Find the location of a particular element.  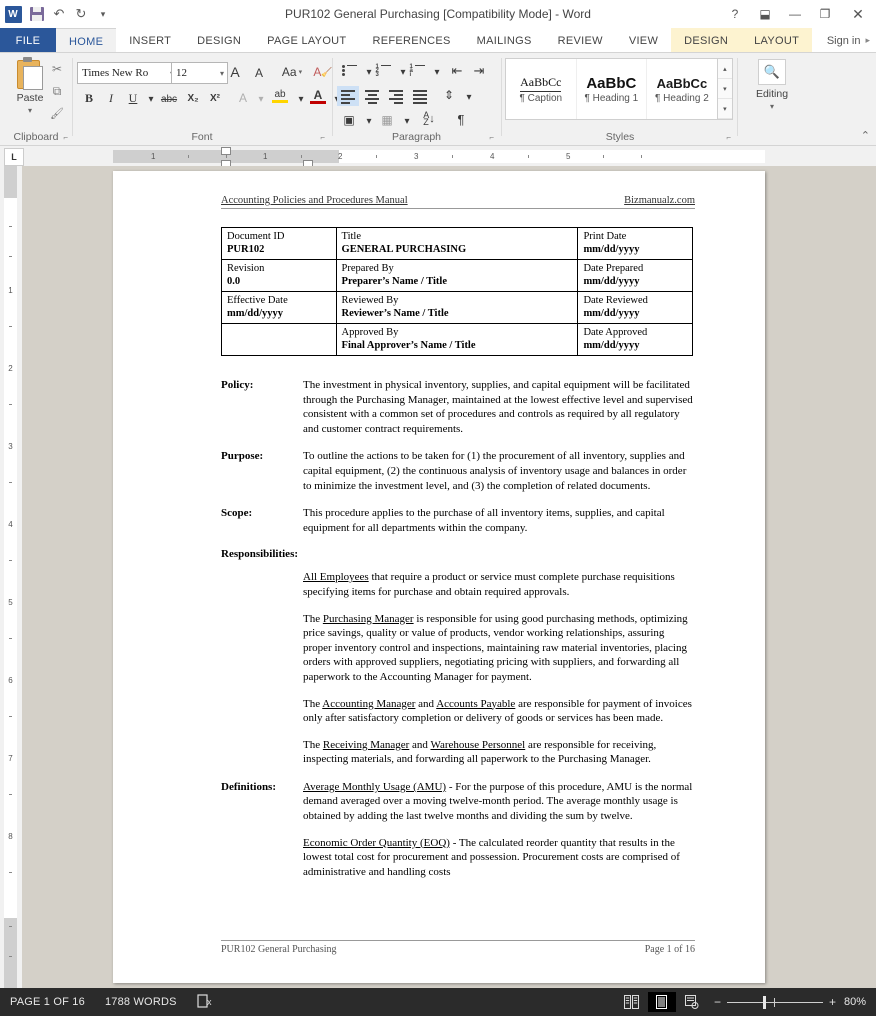

tab-view: VIEW is located at coordinates (643, 40).